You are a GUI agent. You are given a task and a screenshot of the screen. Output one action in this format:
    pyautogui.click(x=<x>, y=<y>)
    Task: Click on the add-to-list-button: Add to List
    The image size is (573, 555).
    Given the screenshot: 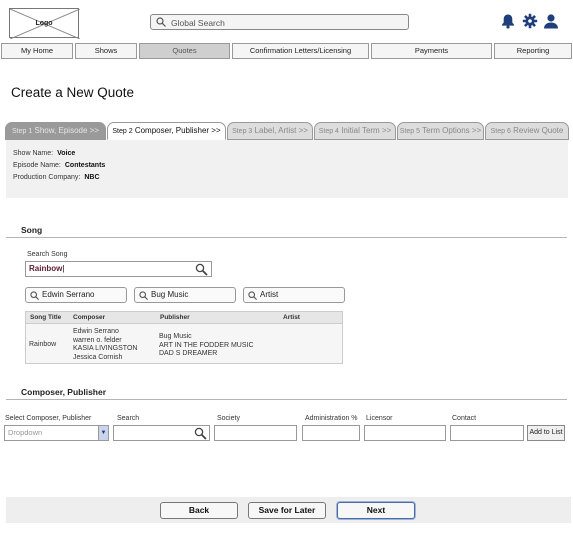 What is the action you would take?
    pyautogui.click(x=546, y=433)
    